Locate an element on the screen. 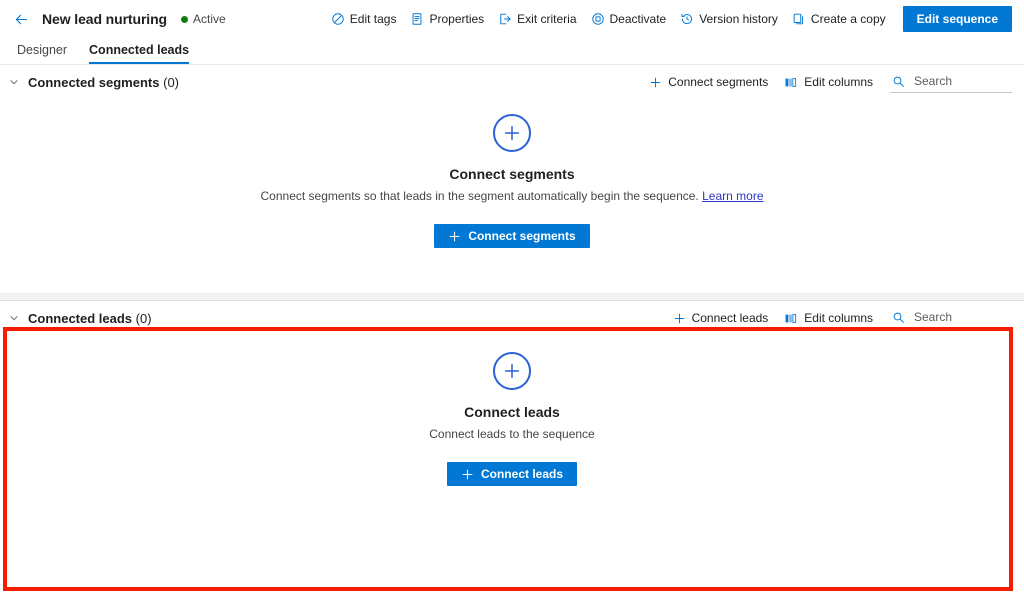 This screenshot has height=594, width=1024. deactivate-circle-icon is located at coordinates (598, 19).